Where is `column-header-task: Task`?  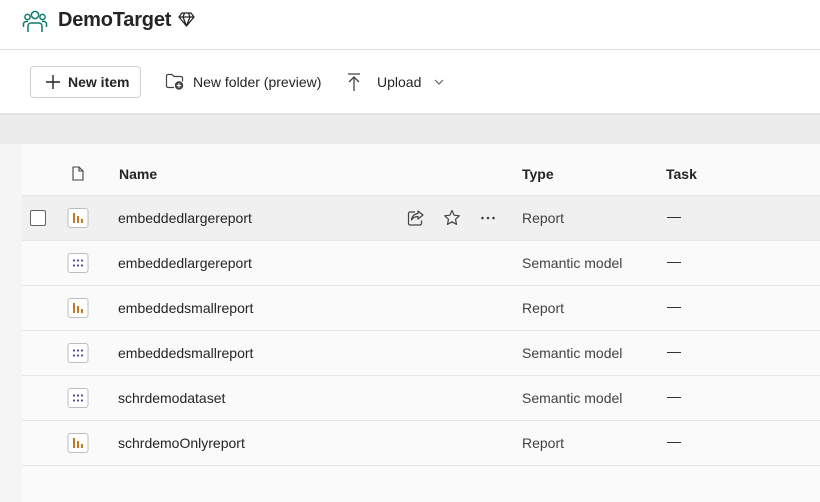
column-header-task: Task is located at coordinates (681, 174).